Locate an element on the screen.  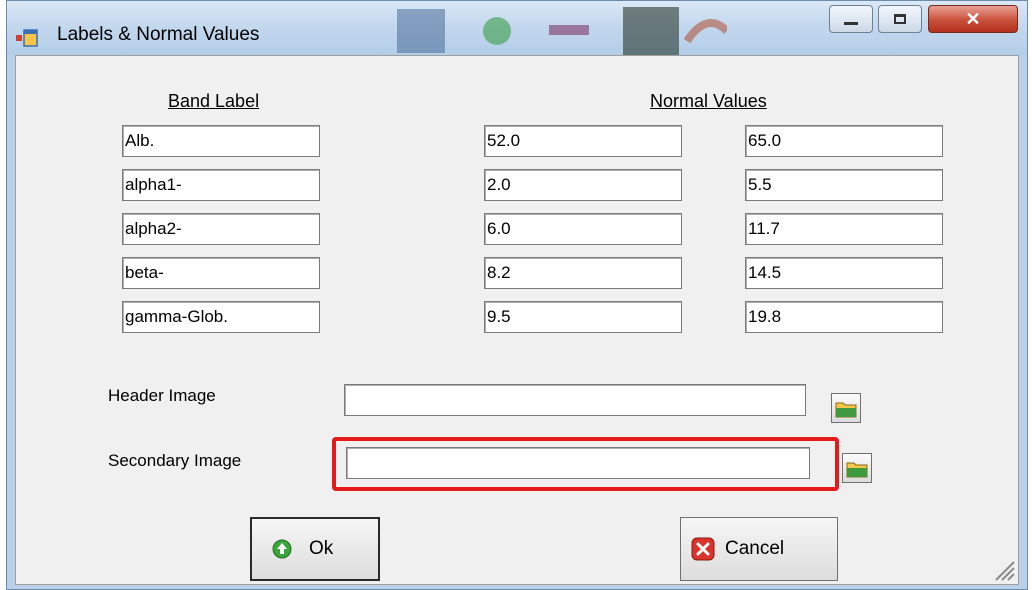
normal-values-header: Normal Values is located at coordinates (708, 101).